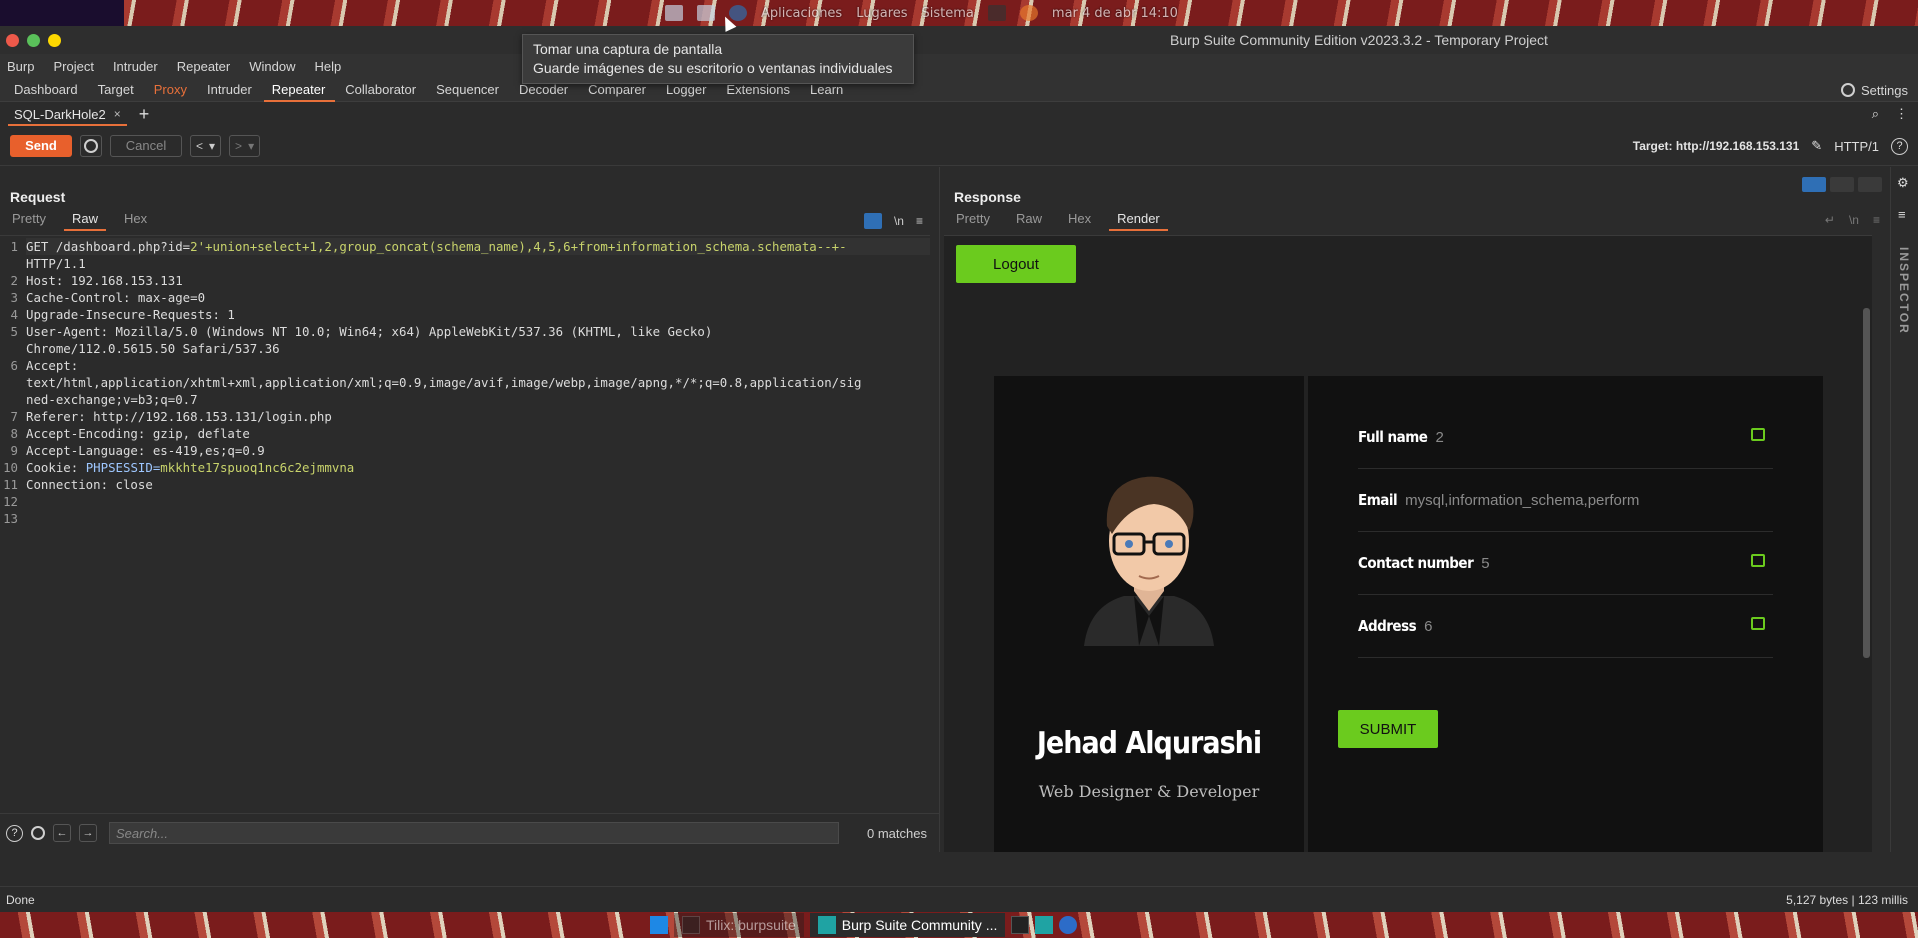 The height and width of the screenshot is (938, 1918). What do you see at coordinates (1903, 183) in the screenshot?
I see `gear-icon: ⚙` at bounding box center [1903, 183].